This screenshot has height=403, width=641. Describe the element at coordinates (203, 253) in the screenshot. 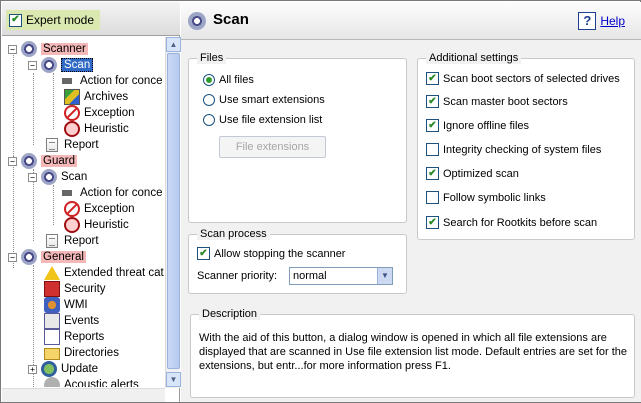

I see `allow-stopping-checkbox: ✔` at that location.